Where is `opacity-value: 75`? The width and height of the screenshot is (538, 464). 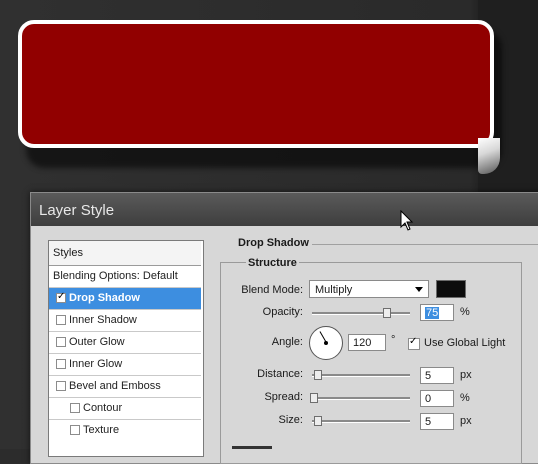
opacity-value: 75 is located at coordinates (432, 313).